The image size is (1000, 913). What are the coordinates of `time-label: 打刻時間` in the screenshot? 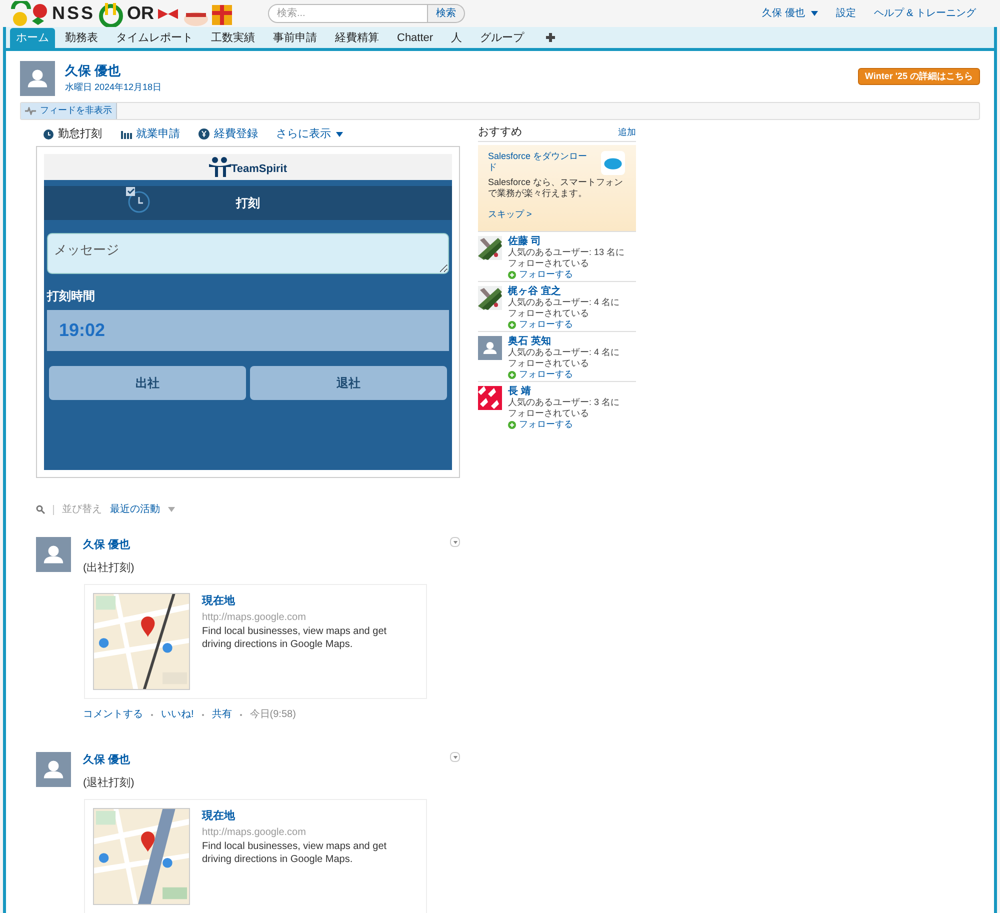 It's located at (71, 296).